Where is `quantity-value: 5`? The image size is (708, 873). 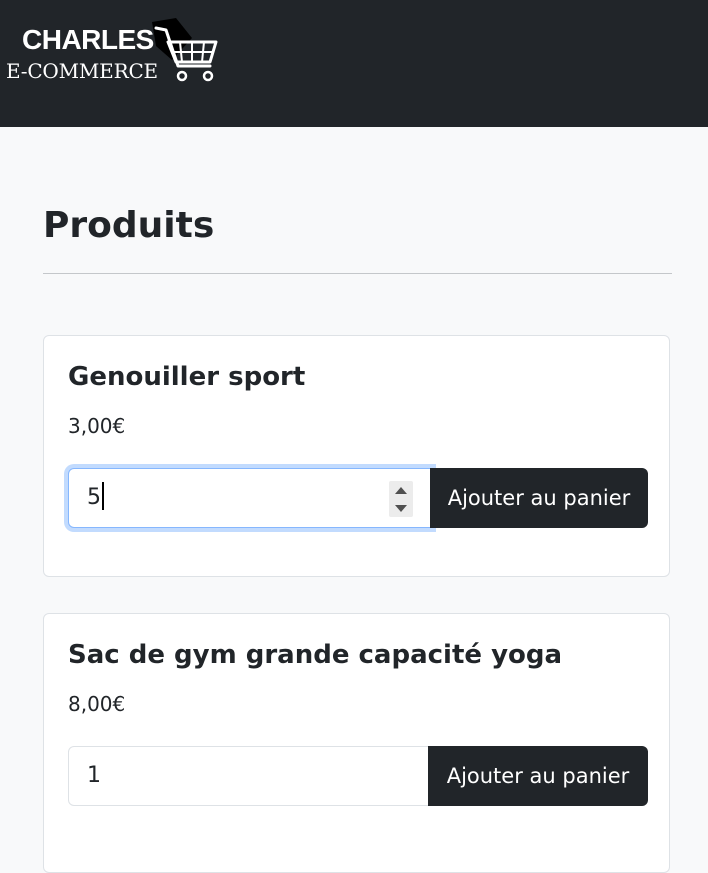
quantity-value: 5 is located at coordinates (94, 497).